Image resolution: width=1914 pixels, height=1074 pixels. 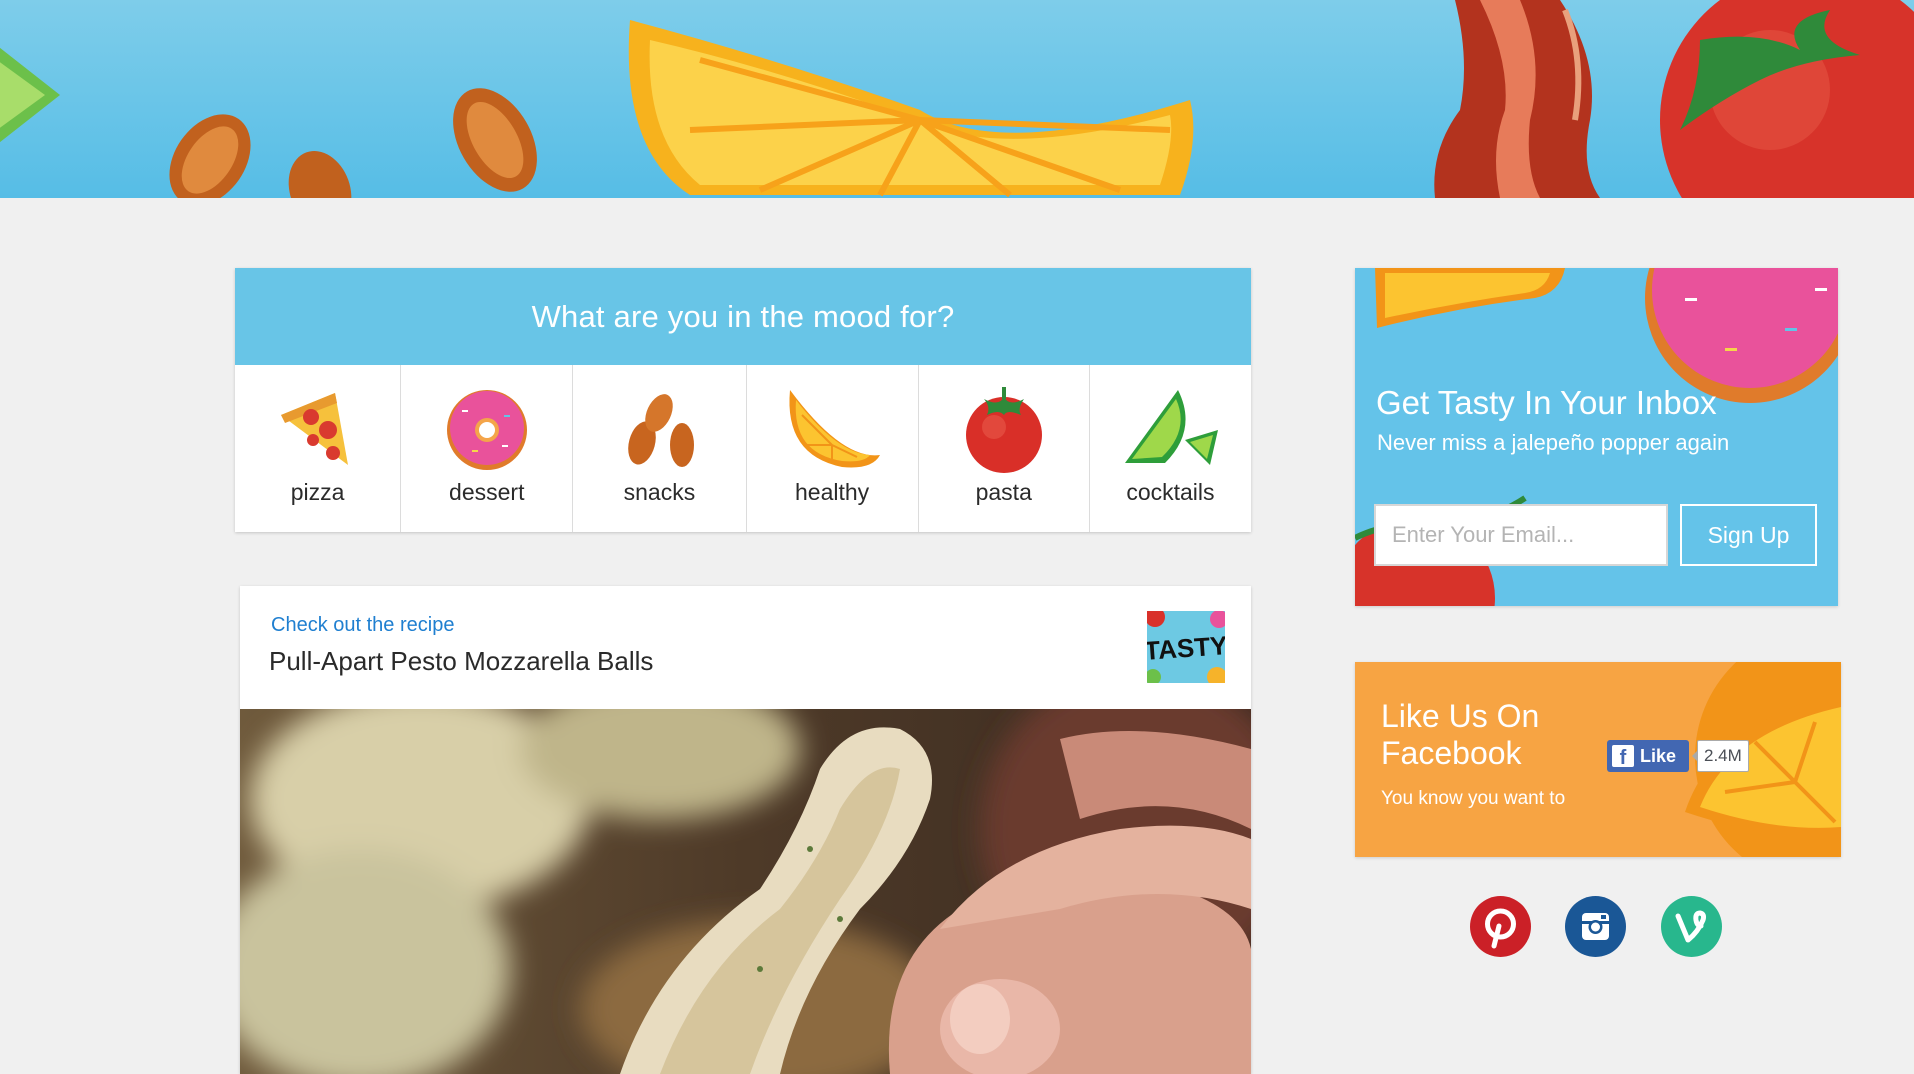 I want to click on category-snacks: snacks, so click(x=660, y=448).